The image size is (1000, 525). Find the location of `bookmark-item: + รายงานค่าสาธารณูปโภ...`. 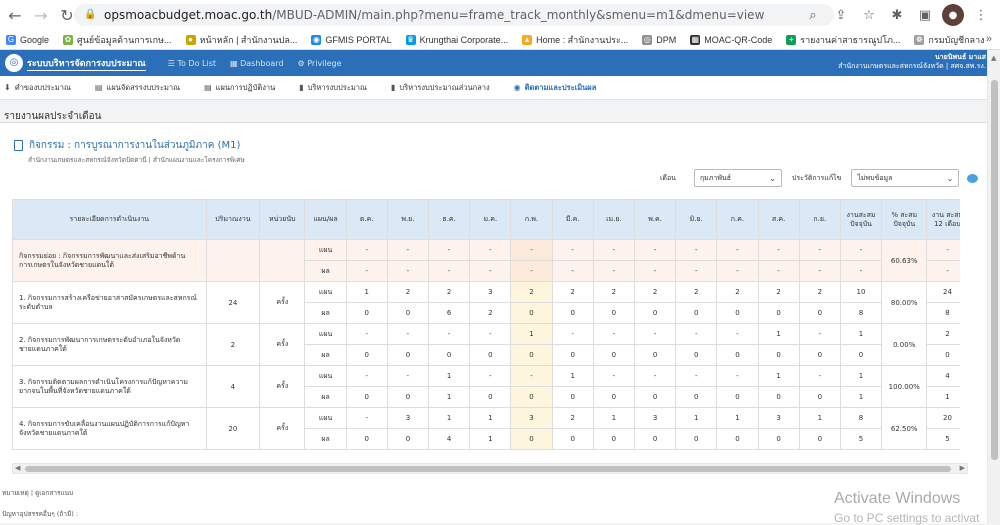

bookmark-item: + รายงานค่าสาธารณูปโภ... is located at coordinates (843, 40).